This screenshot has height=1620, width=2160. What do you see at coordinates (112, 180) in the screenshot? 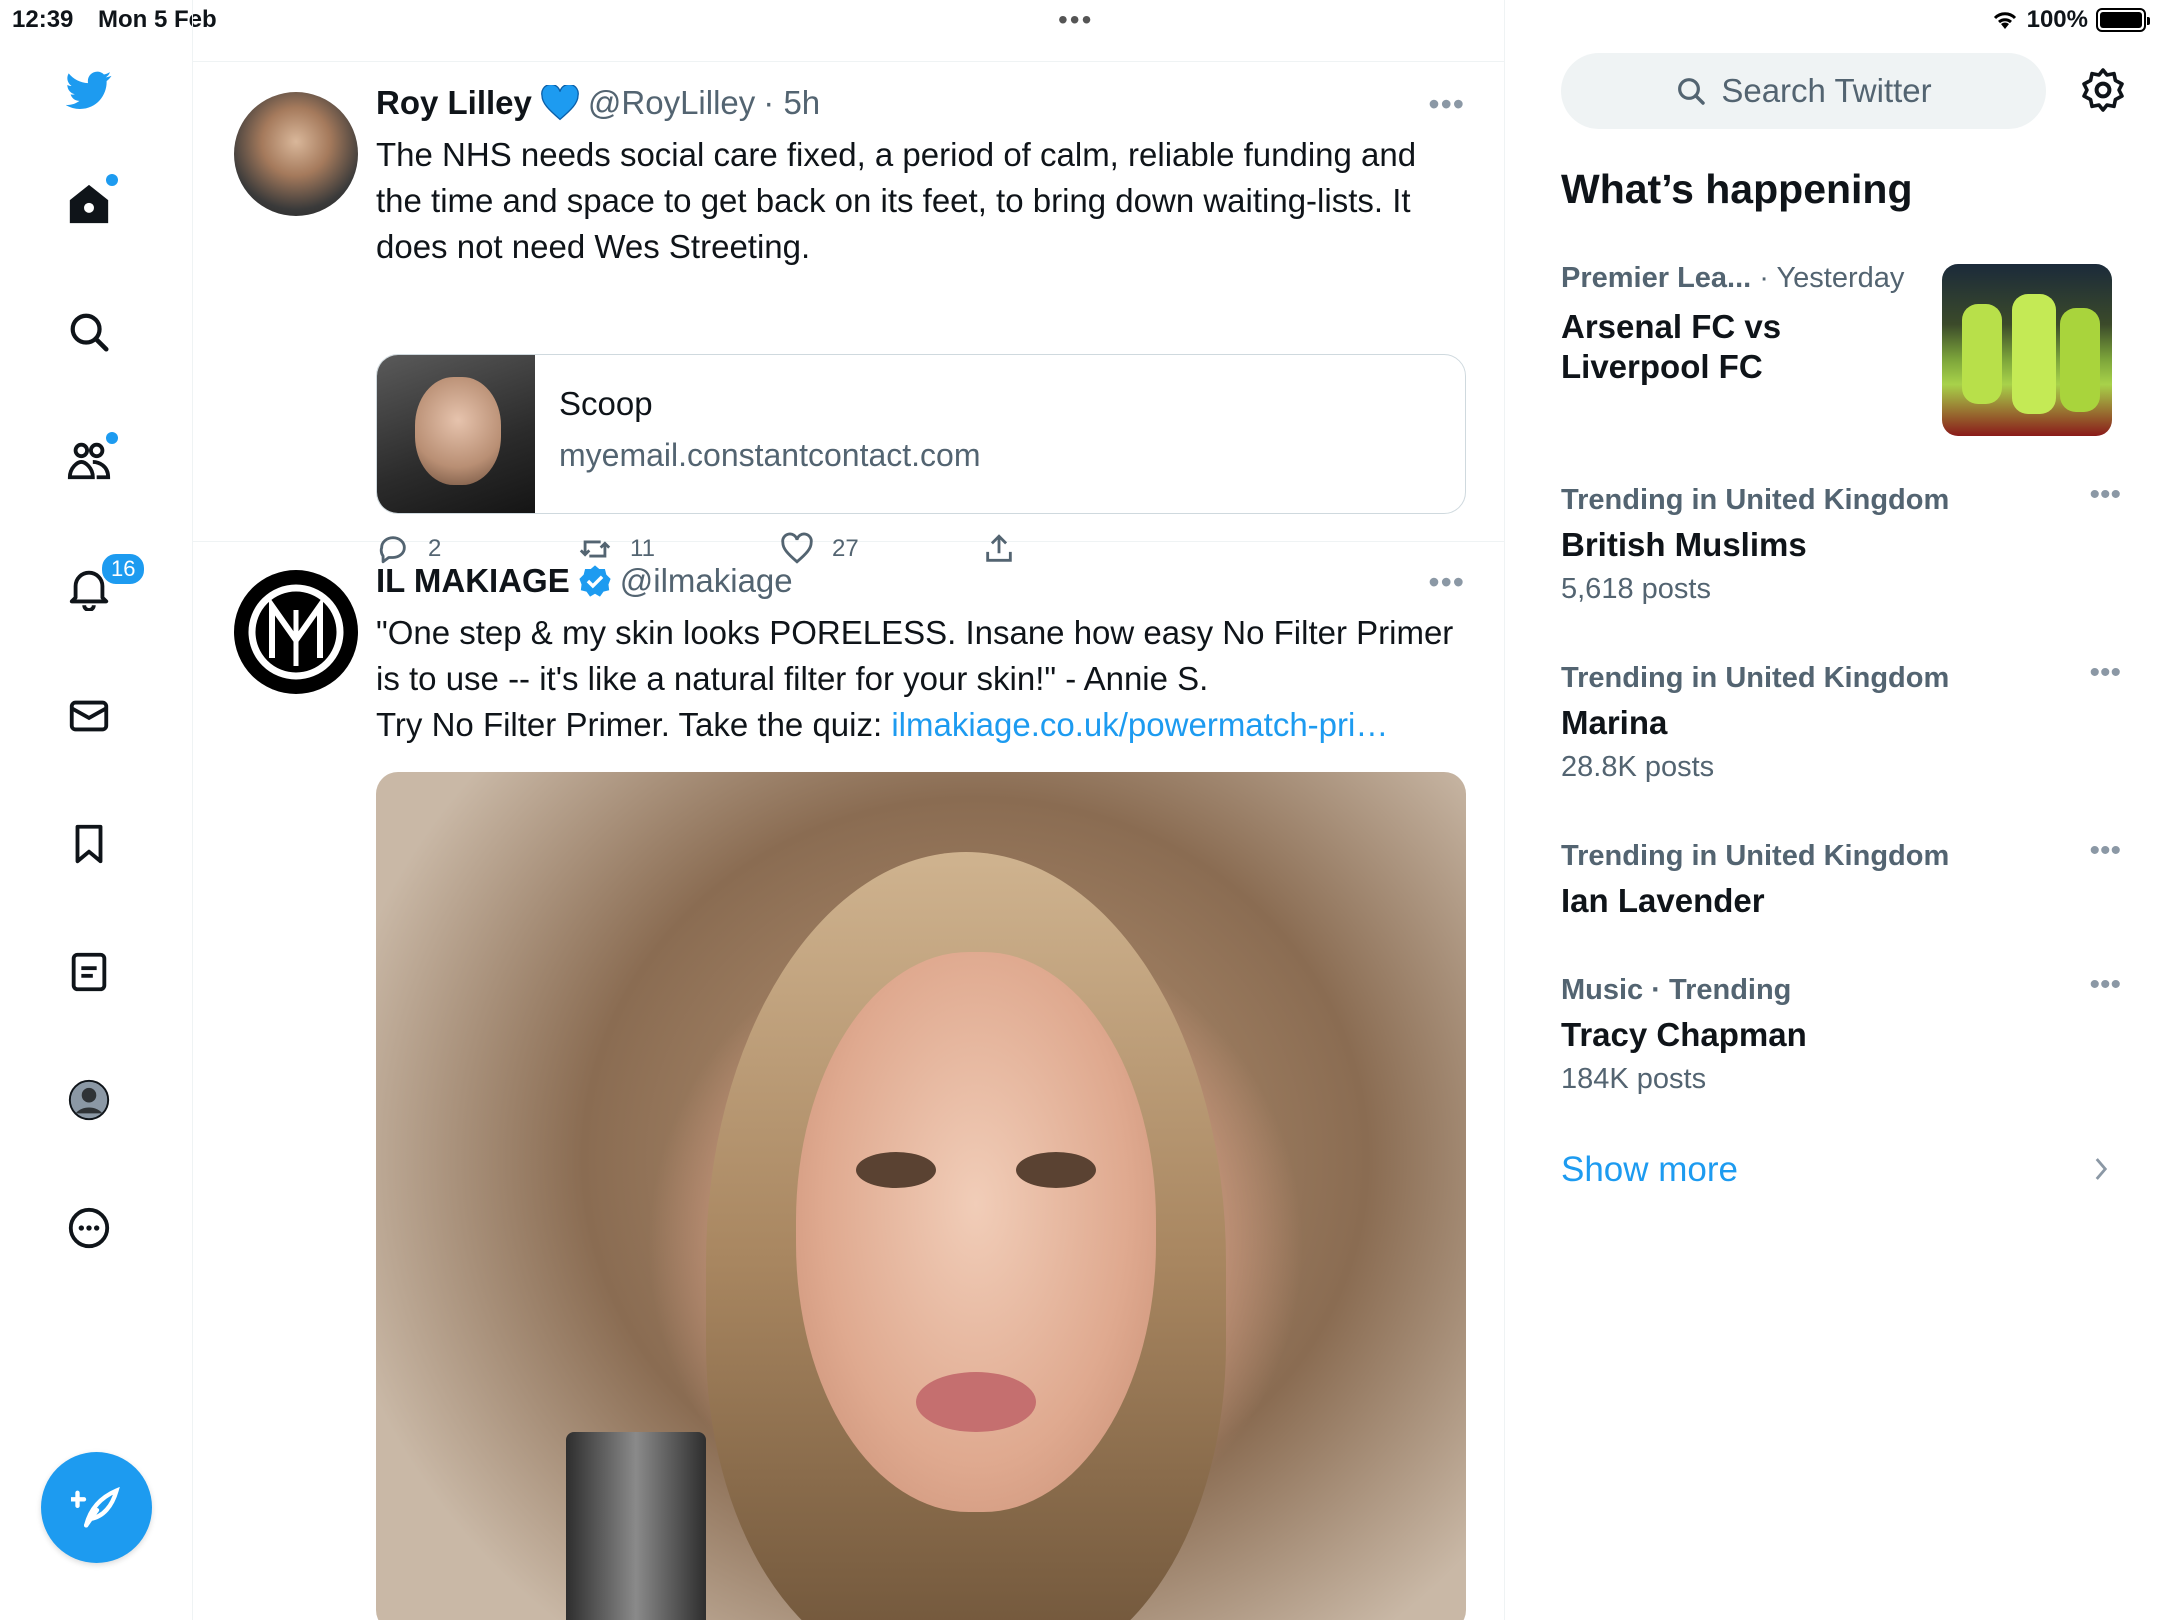
I see `home-dot-badge` at bounding box center [112, 180].